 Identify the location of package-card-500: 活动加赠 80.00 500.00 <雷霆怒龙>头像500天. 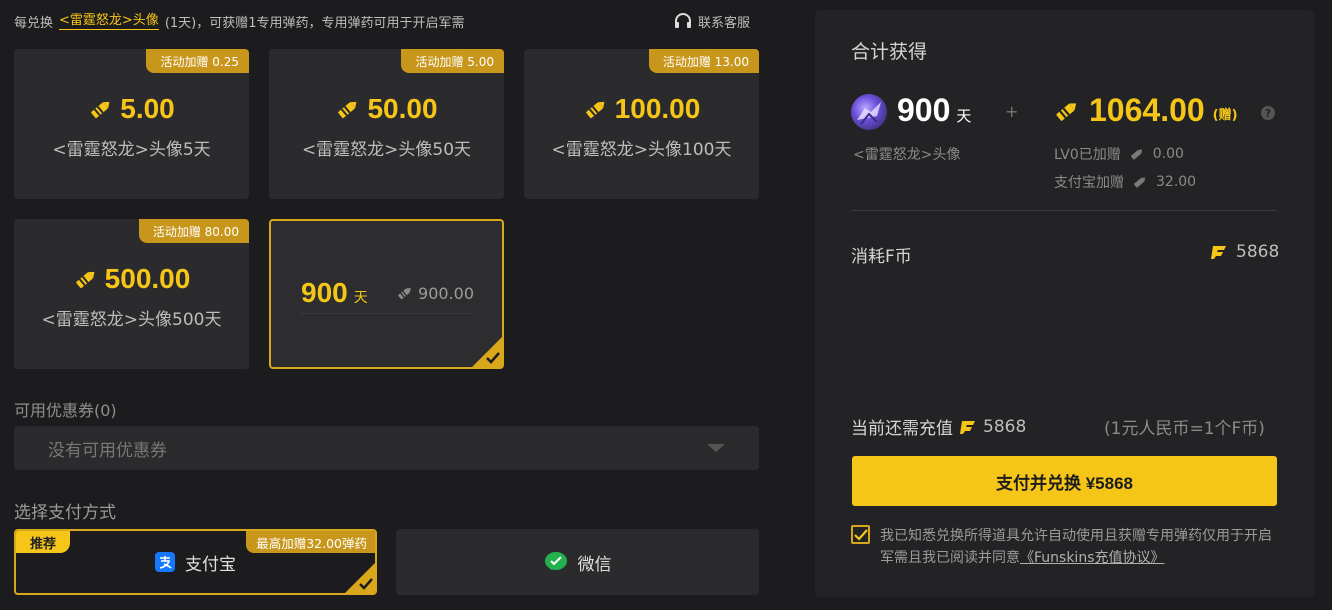
(131, 294).